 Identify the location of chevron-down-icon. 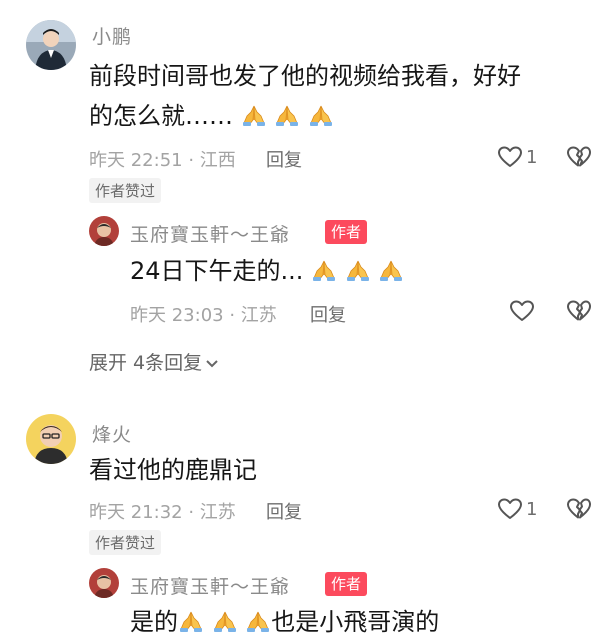
(212, 363).